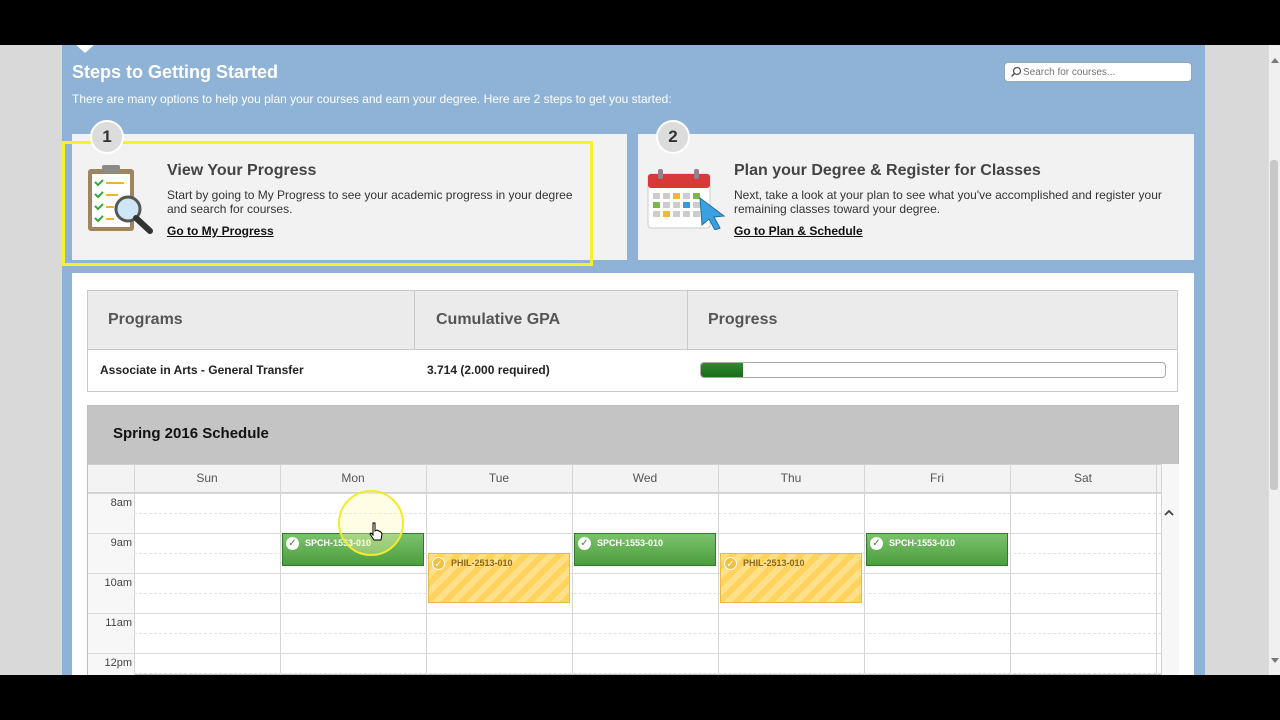 This screenshot has height=720, width=1280. What do you see at coordinates (640, 22) in the screenshot?
I see `top-letterbox` at bounding box center [640, 22].